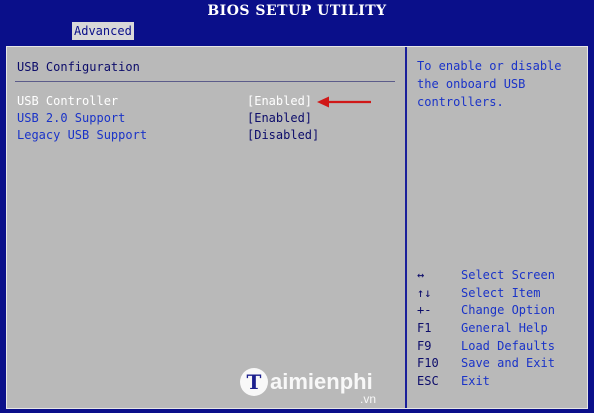 Image resolution: width=594 pixels, height=413 pixels. I want to click on option-legacy-usb-support: Legacy USB Support [Disabled], so click(207, 135).